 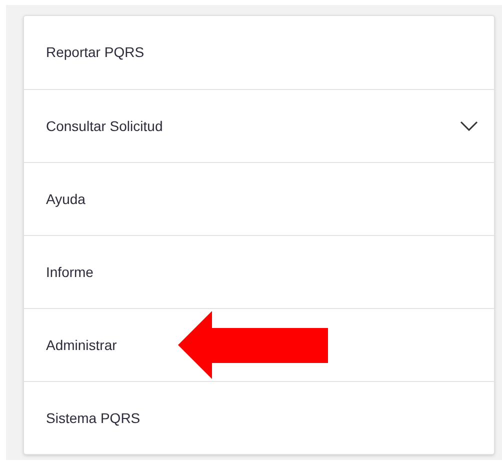 I want to click on menu-item: Sistema PQRS, so click(x=259, y=417).